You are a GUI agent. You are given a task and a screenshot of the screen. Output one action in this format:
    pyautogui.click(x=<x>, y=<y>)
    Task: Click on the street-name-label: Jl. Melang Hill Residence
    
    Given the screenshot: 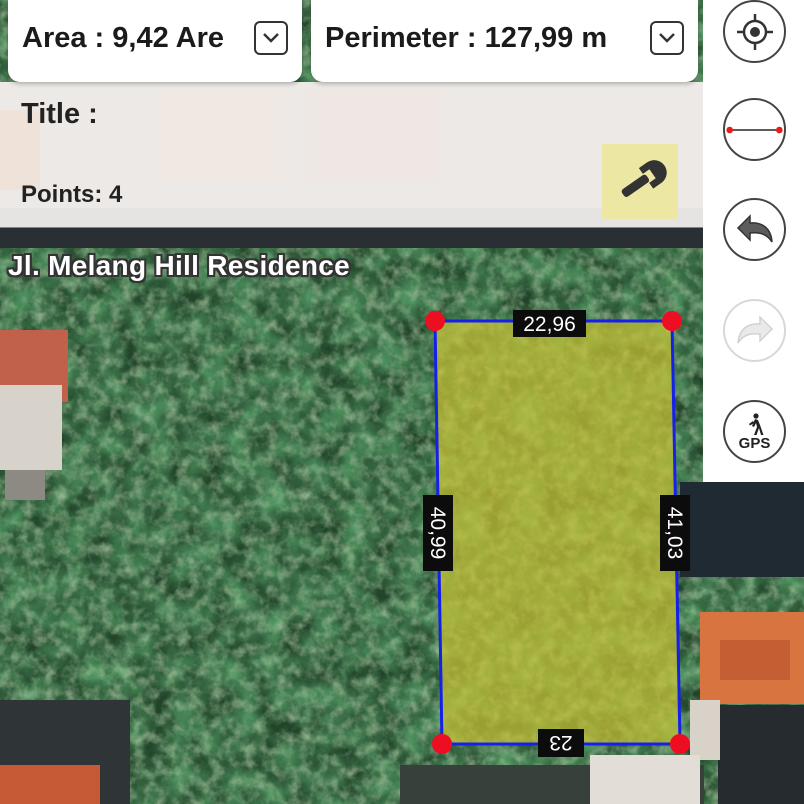 What is the action you would take?
    pyautogui.click(x=179, y=265)
    